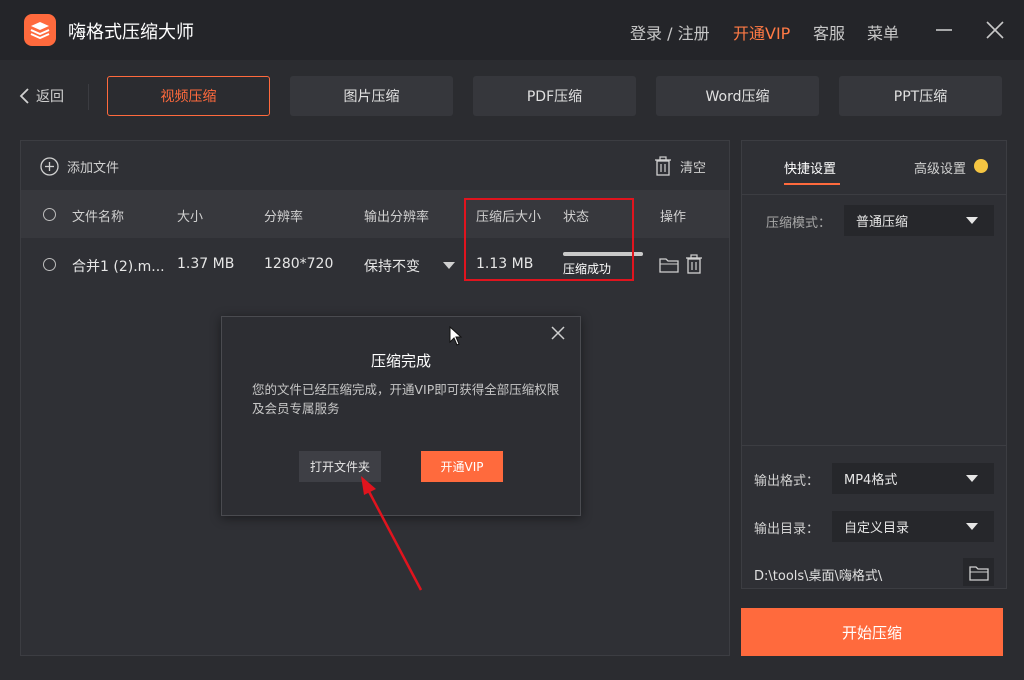 The height and width of the screenshot is (680, 1024). Describe the element at coordinates (944, 30) in the screenshot. I see `minimize-icon` at that location.